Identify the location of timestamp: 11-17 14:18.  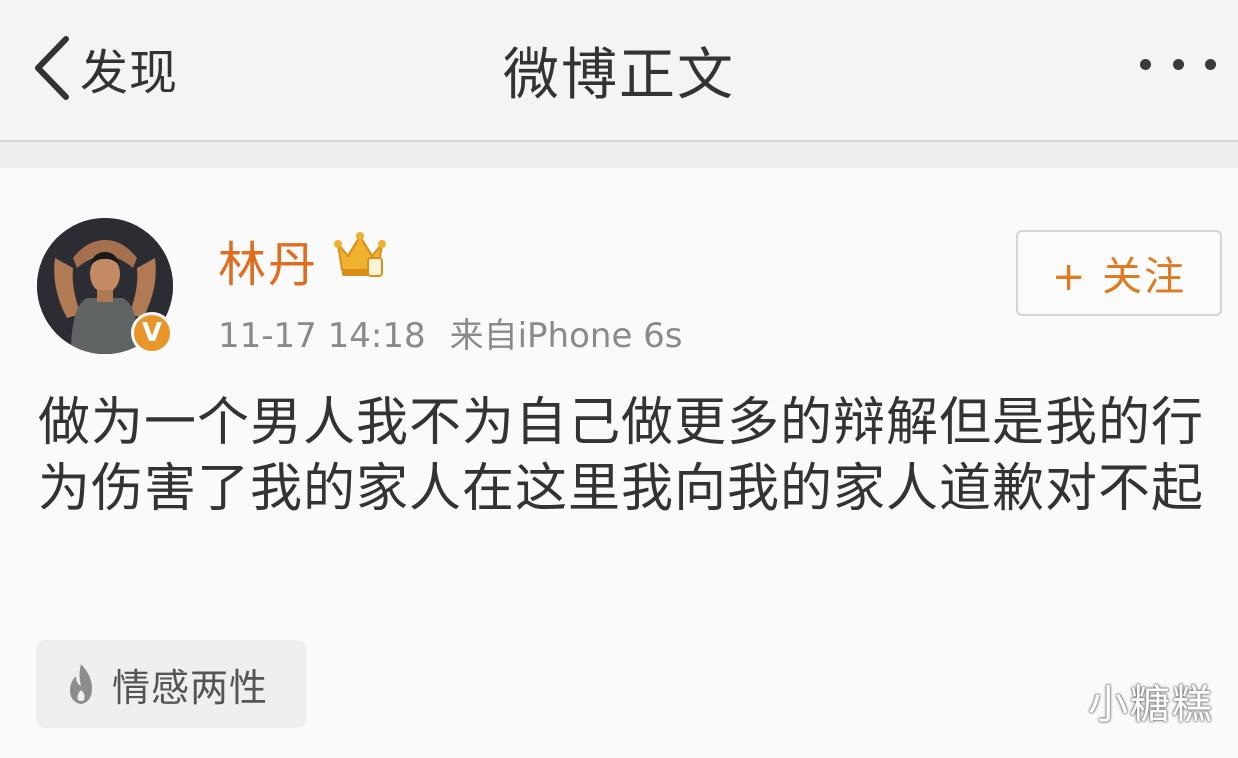
(322, 336).